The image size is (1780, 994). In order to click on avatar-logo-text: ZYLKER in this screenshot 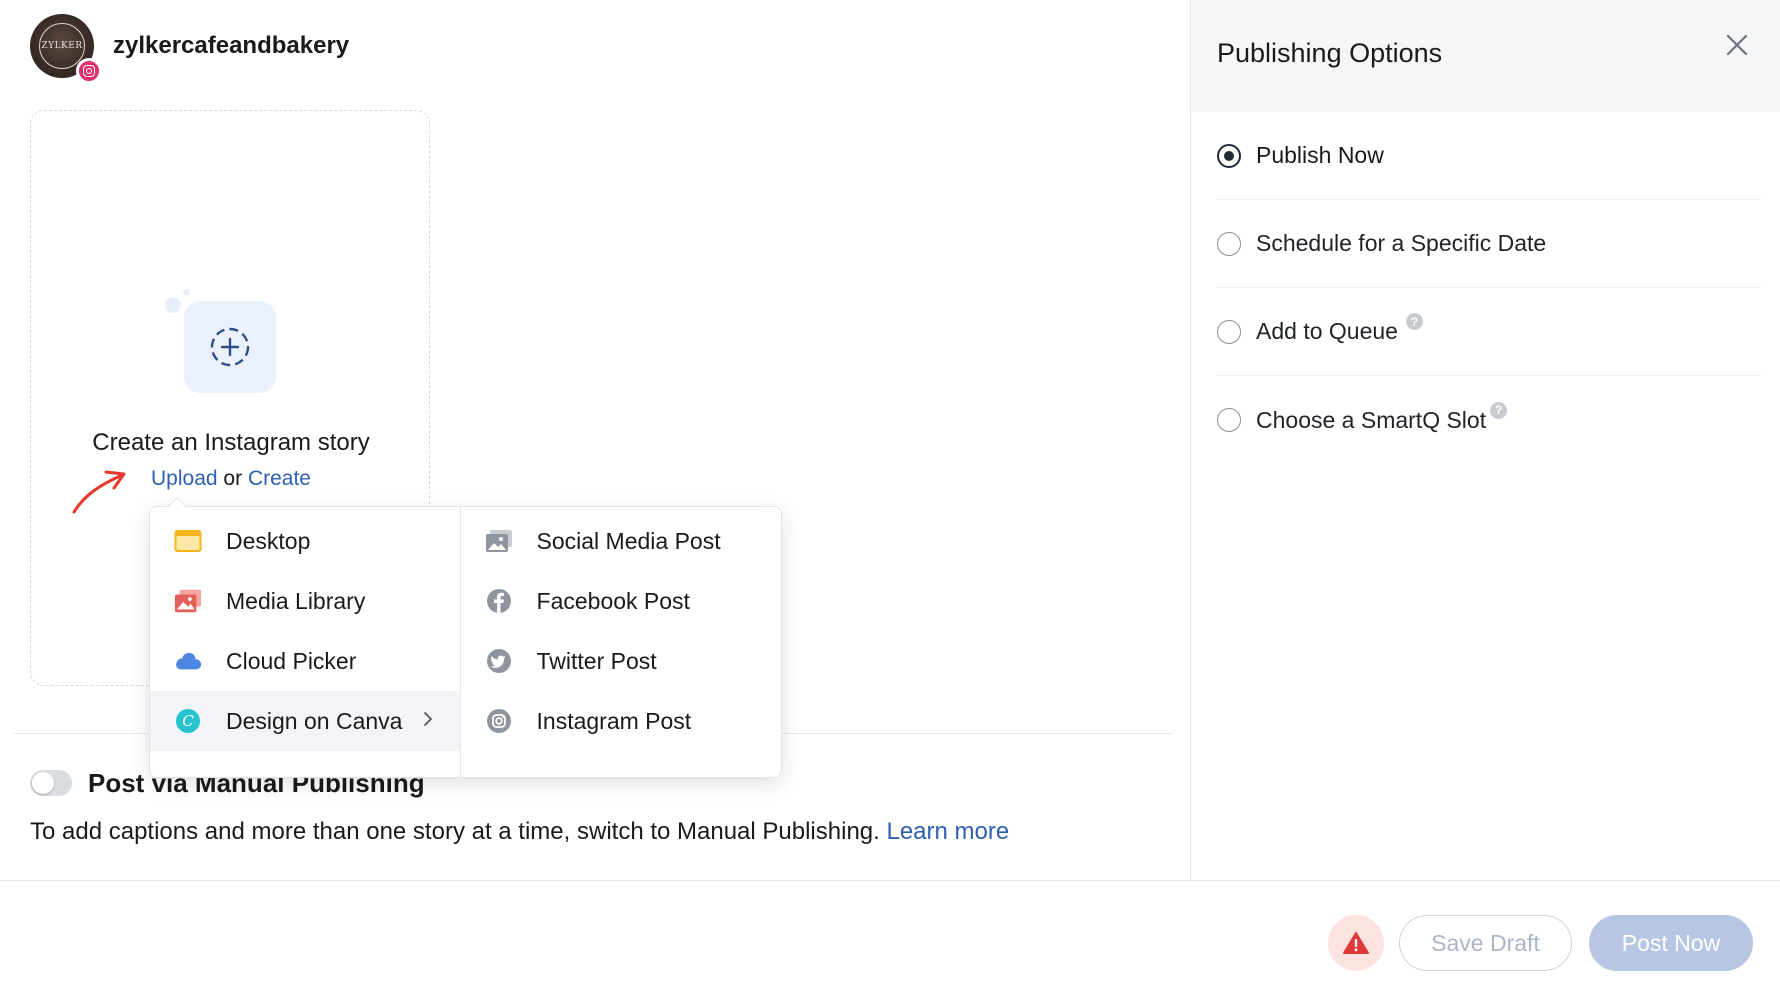, I will do `click(62, 46)`.